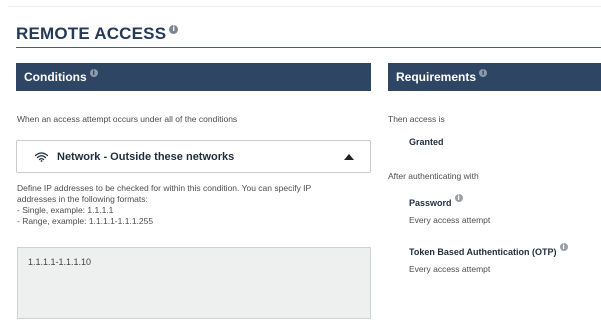 Image resolution: width=601 pixels, height=327 pixels. Describe the element at coordinates (65, 210) in the screenshot. I see `help-line: - Single, example: 1.1.1.1` at that location.